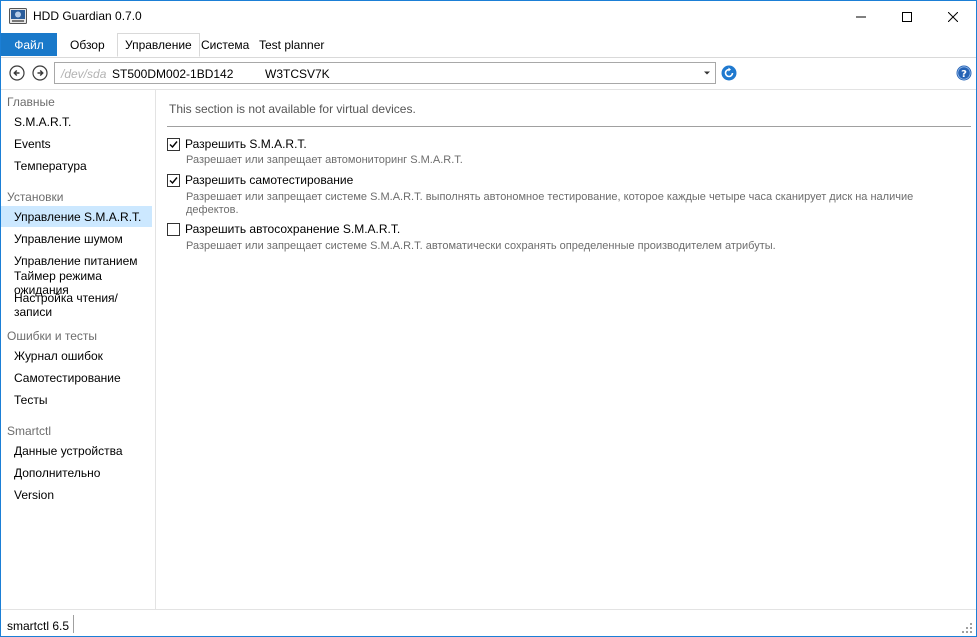  Describe the element at coordinates (488, 16) in the screenshot. I see `title-bar: HDD Guardian 0.7.0` at that location.